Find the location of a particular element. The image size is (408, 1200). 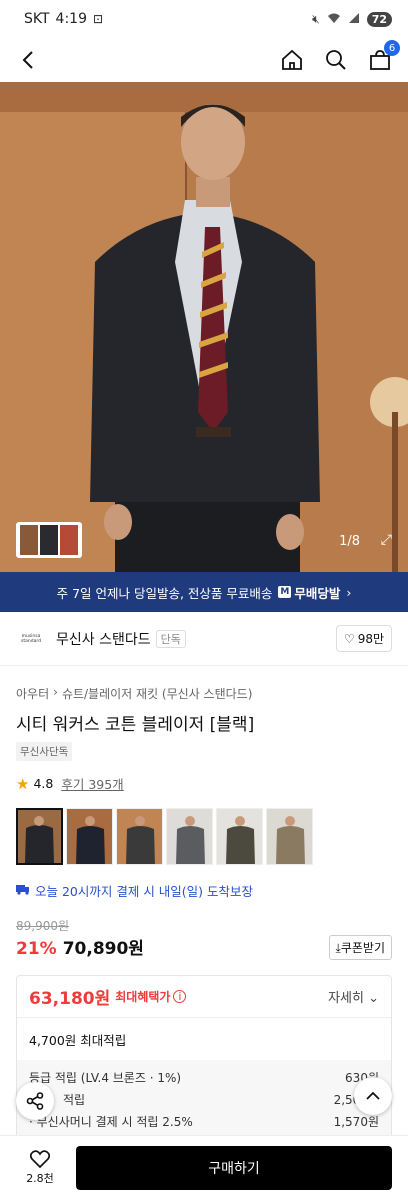

reward-item: 적립 2,500원 is located at coordinates (204, 1099).